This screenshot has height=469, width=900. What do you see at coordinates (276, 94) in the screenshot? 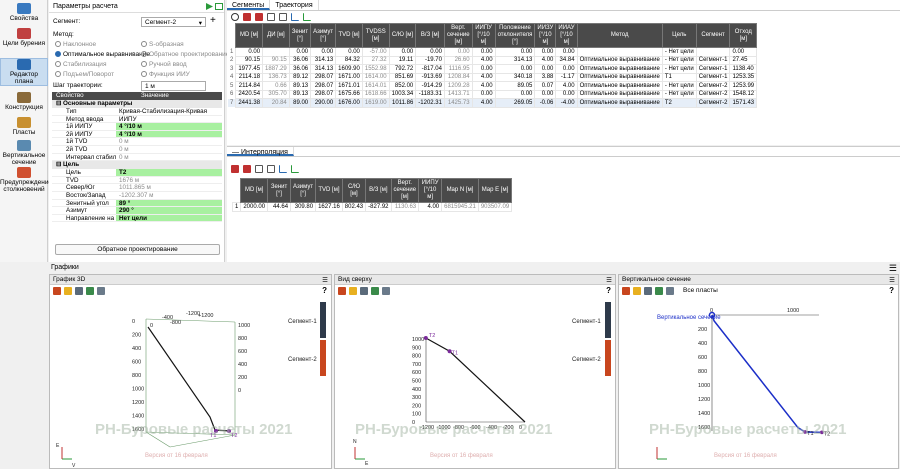
I see `table-cell: 305.70` at bounding box center [276, 94].